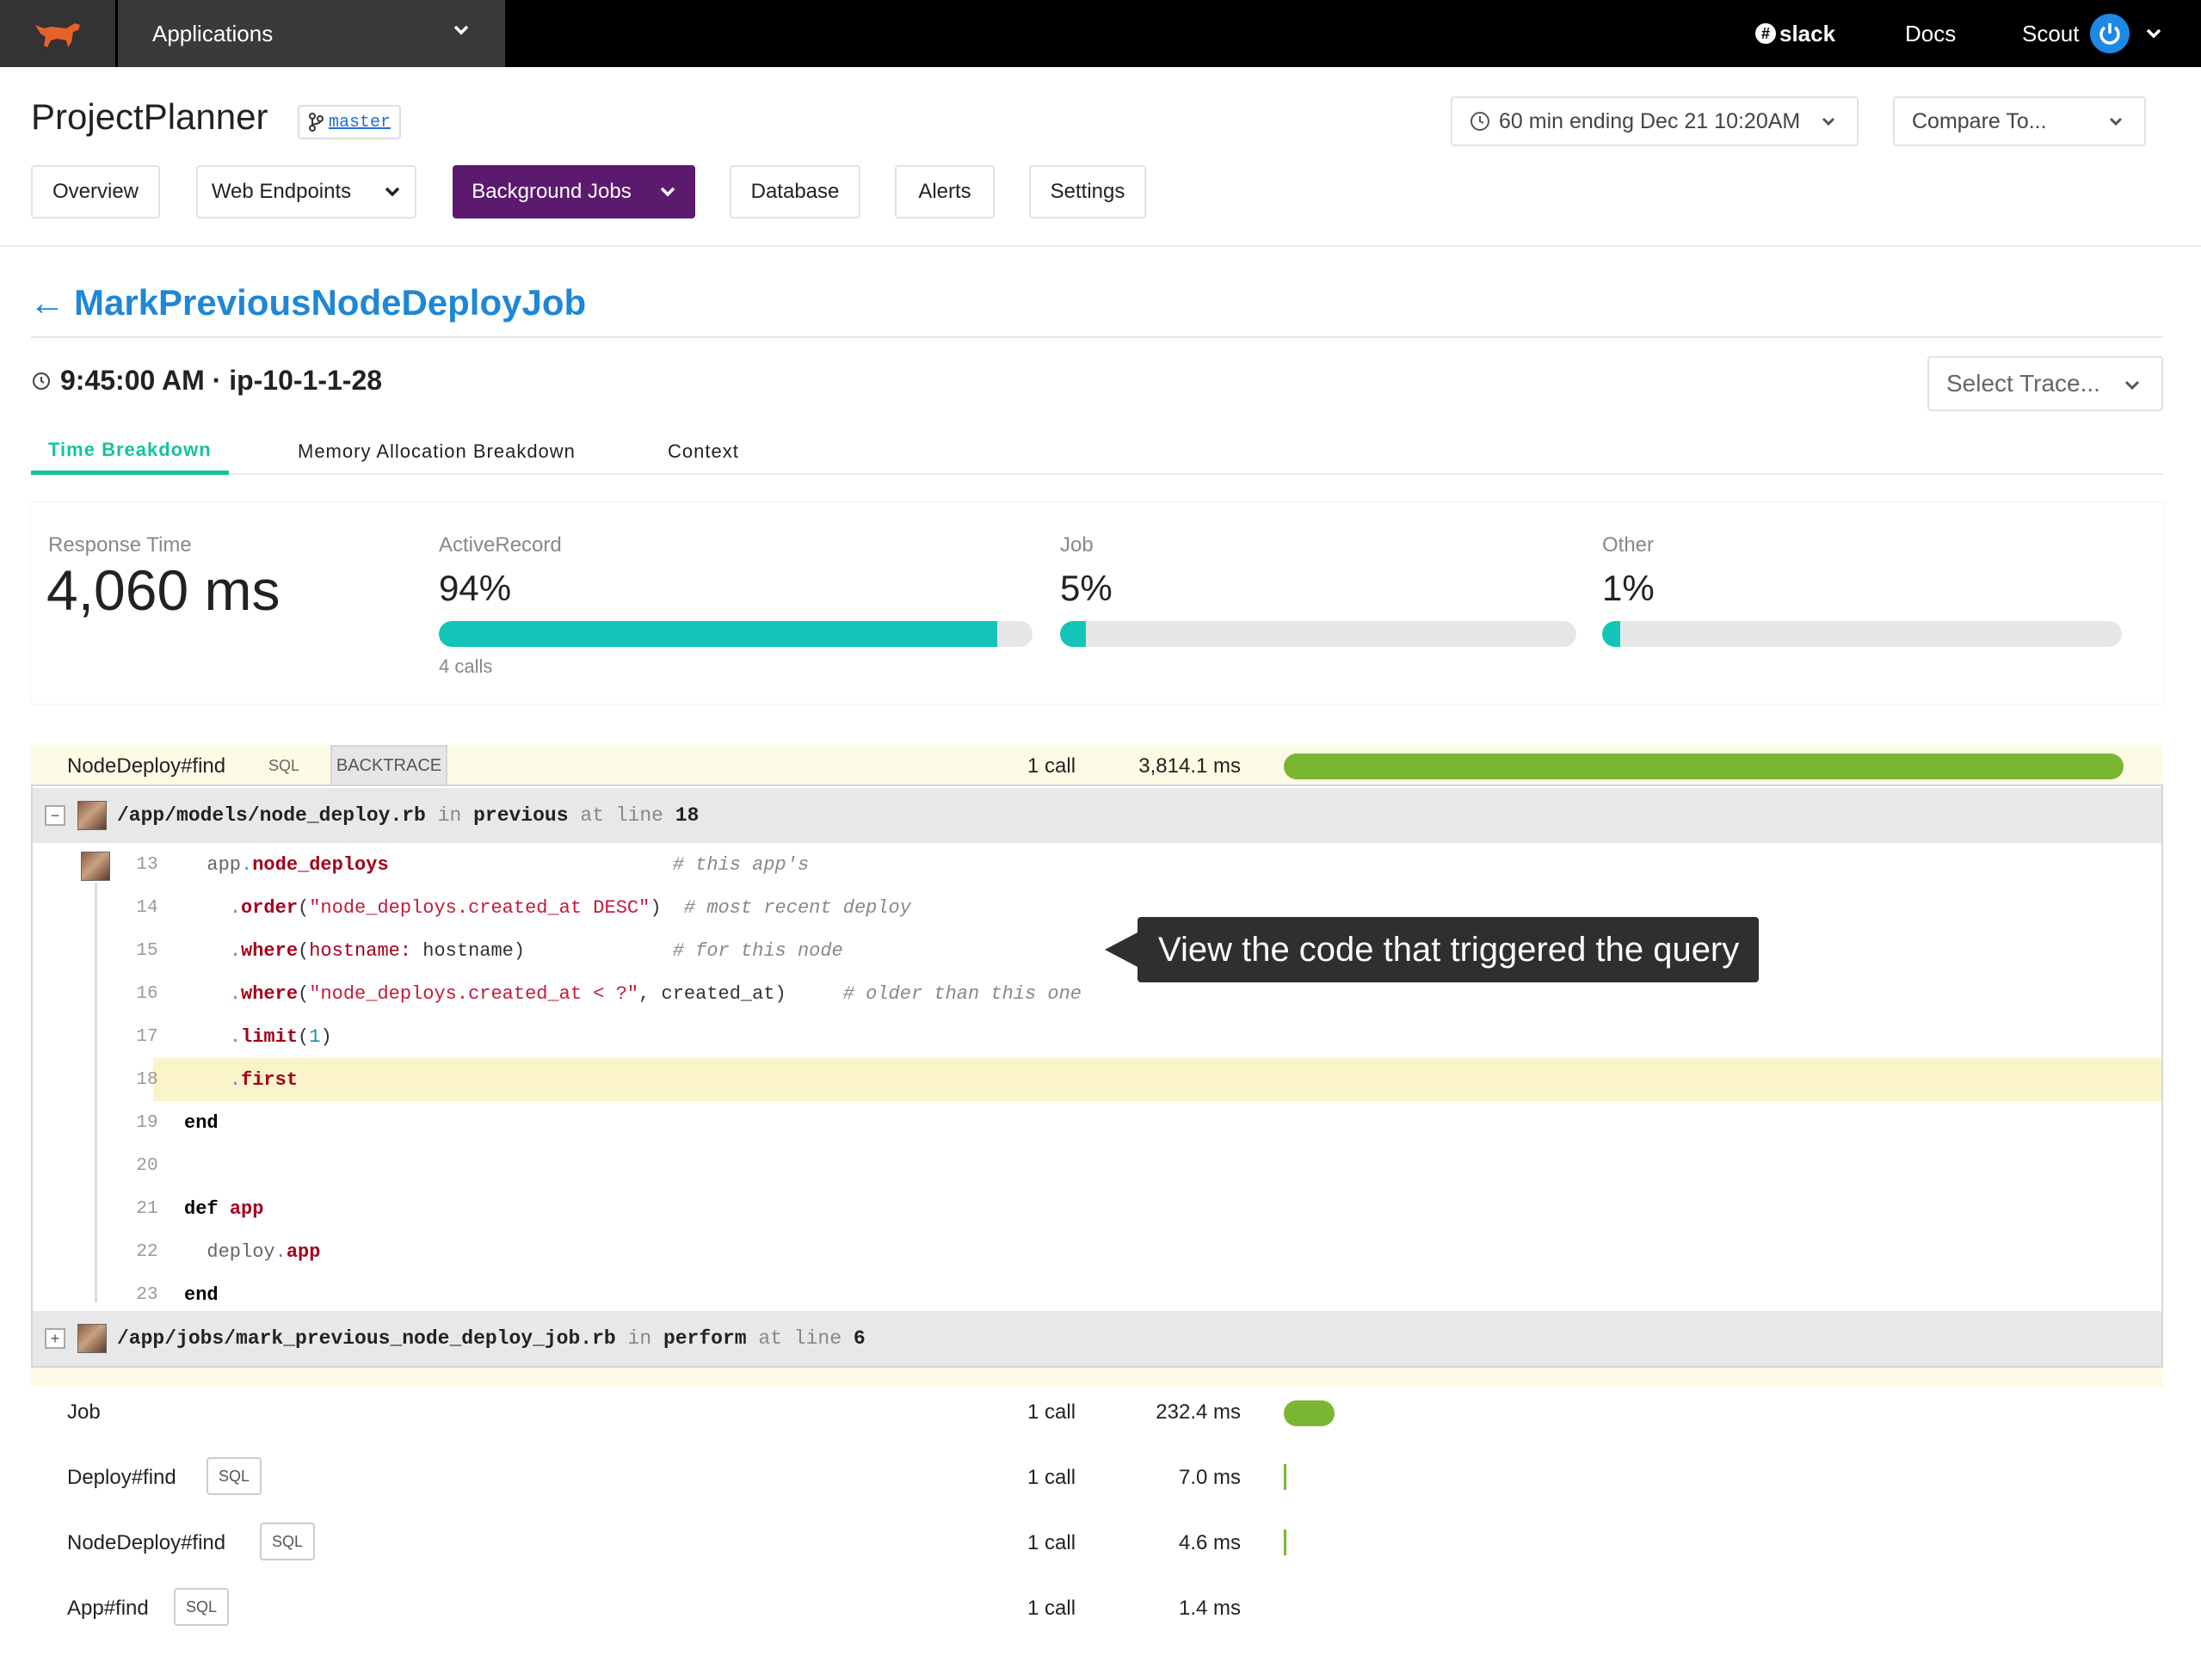  I want to click on frame-method: perform, so click(705, 1339).